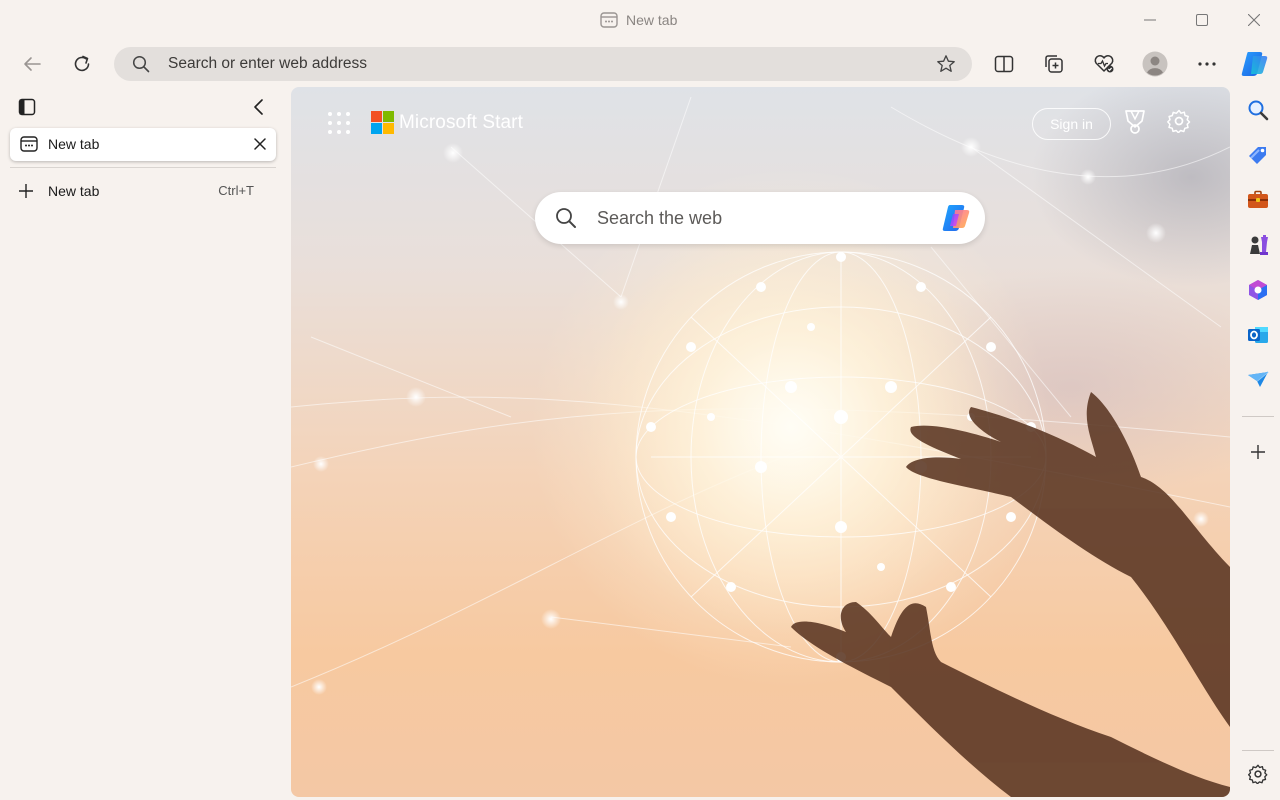  I want to click on close-tab-icon, so click(260, 144).